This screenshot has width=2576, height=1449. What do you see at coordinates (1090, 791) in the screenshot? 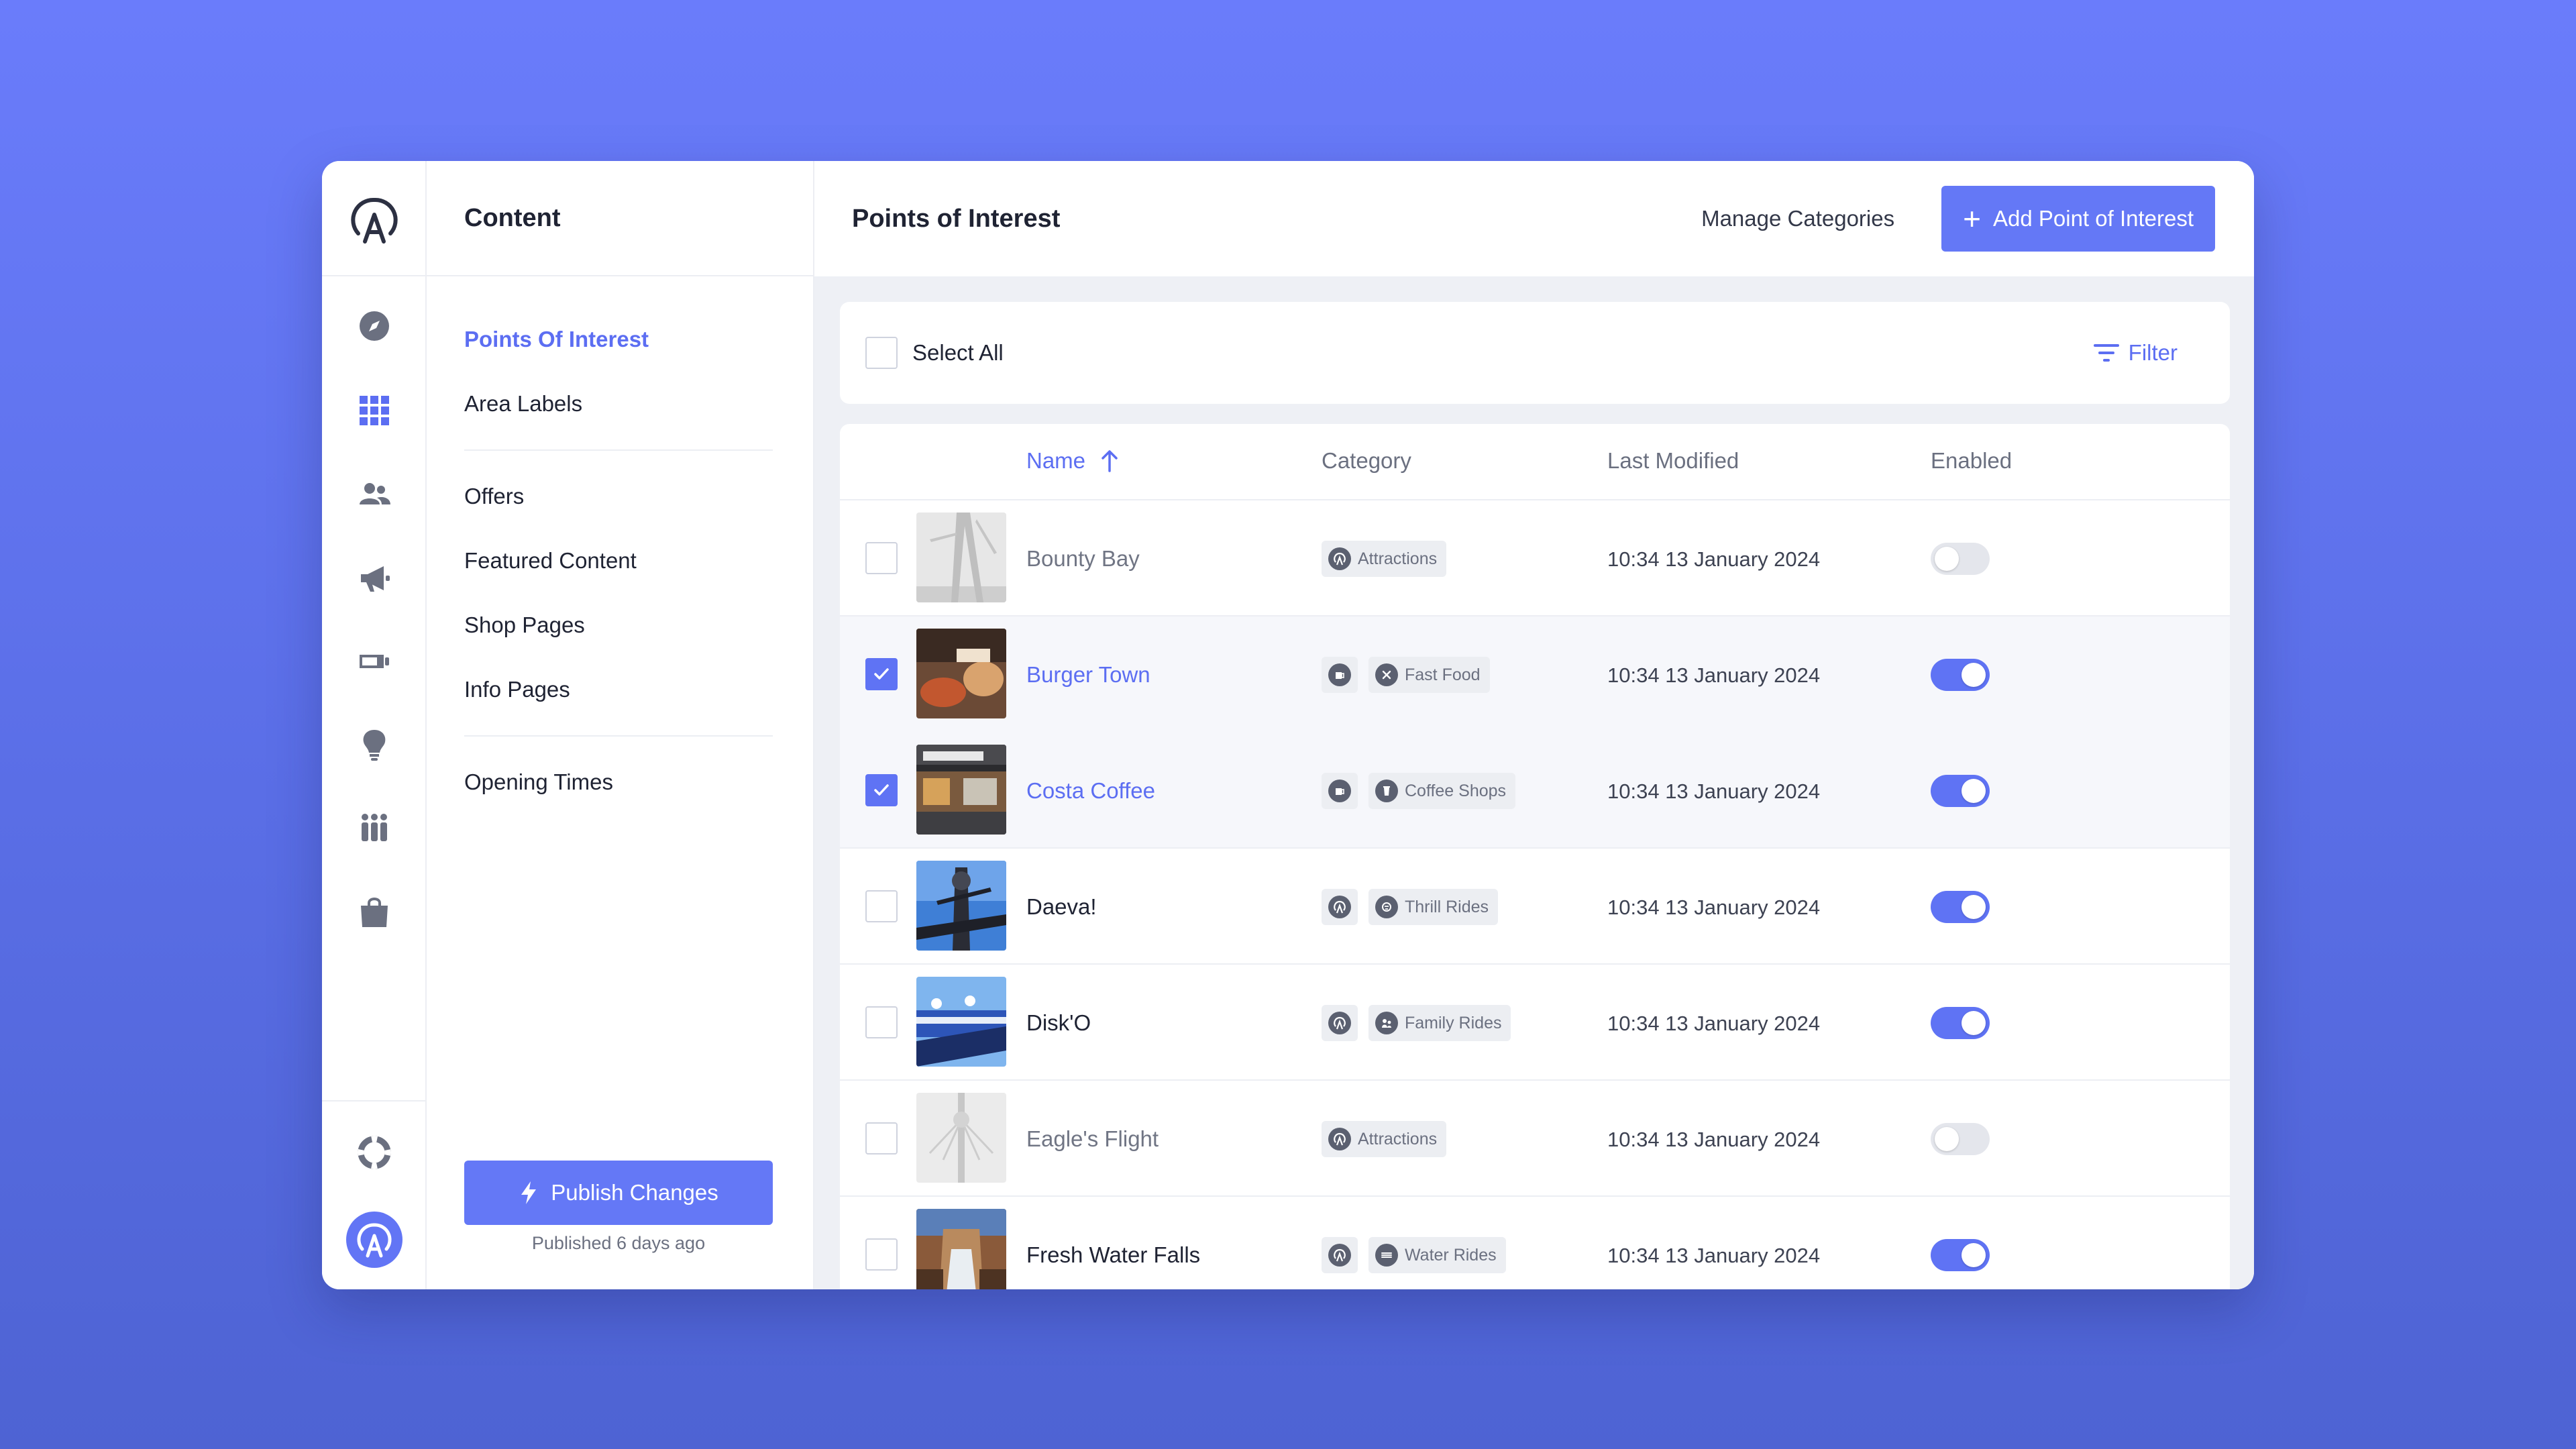
I see `poi-name: Costa Coffee` at bounding box center [1090, 791].